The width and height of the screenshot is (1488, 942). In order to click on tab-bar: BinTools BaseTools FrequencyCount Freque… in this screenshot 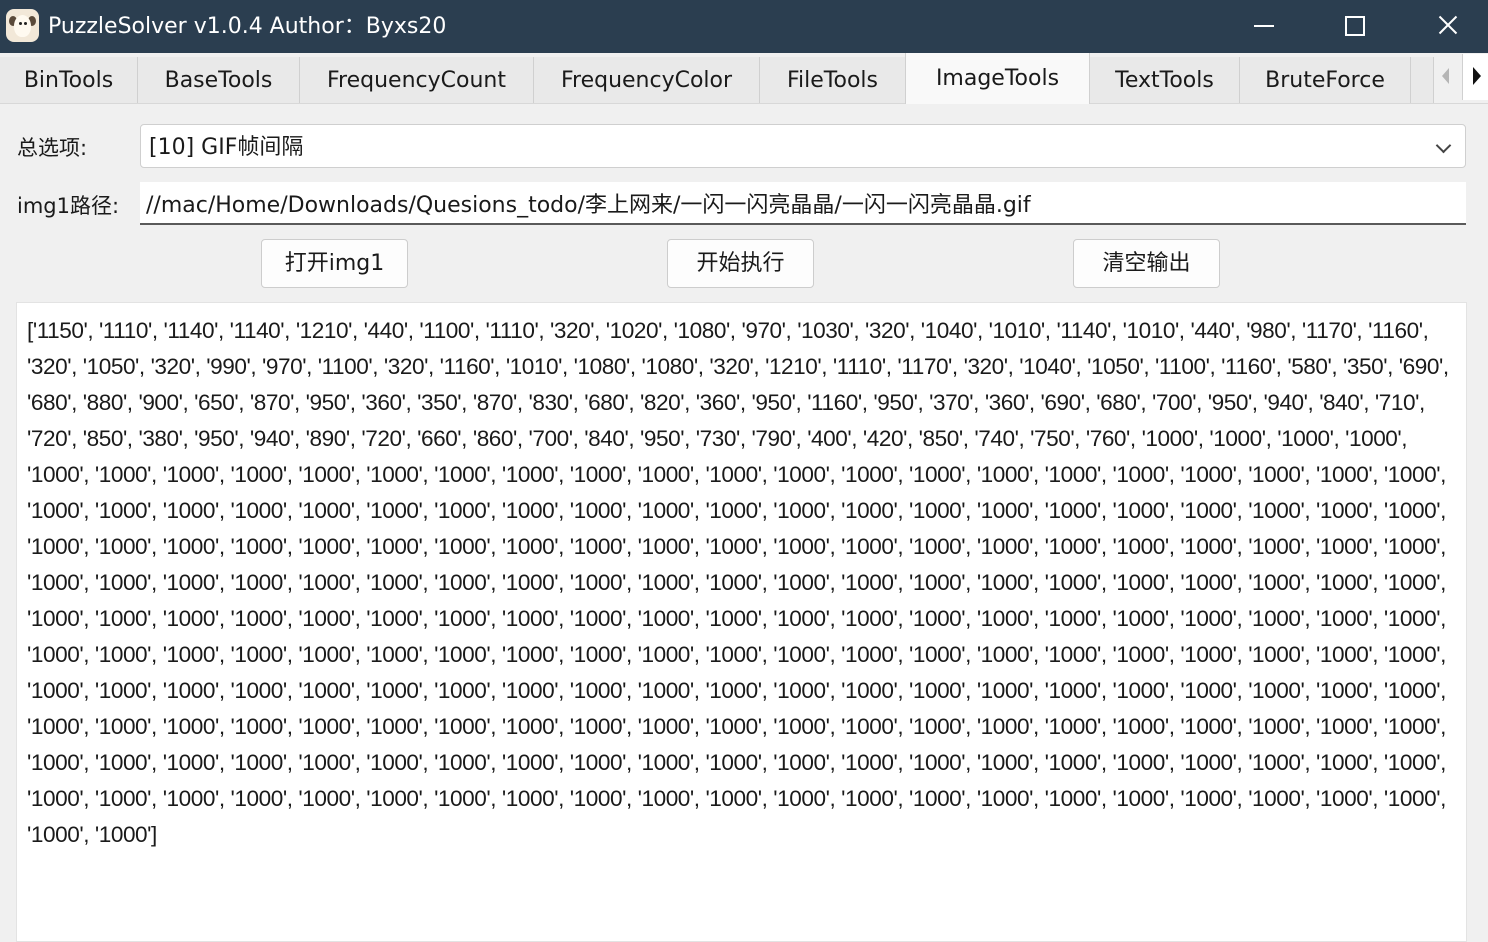, I will do `click(744, 78)`.